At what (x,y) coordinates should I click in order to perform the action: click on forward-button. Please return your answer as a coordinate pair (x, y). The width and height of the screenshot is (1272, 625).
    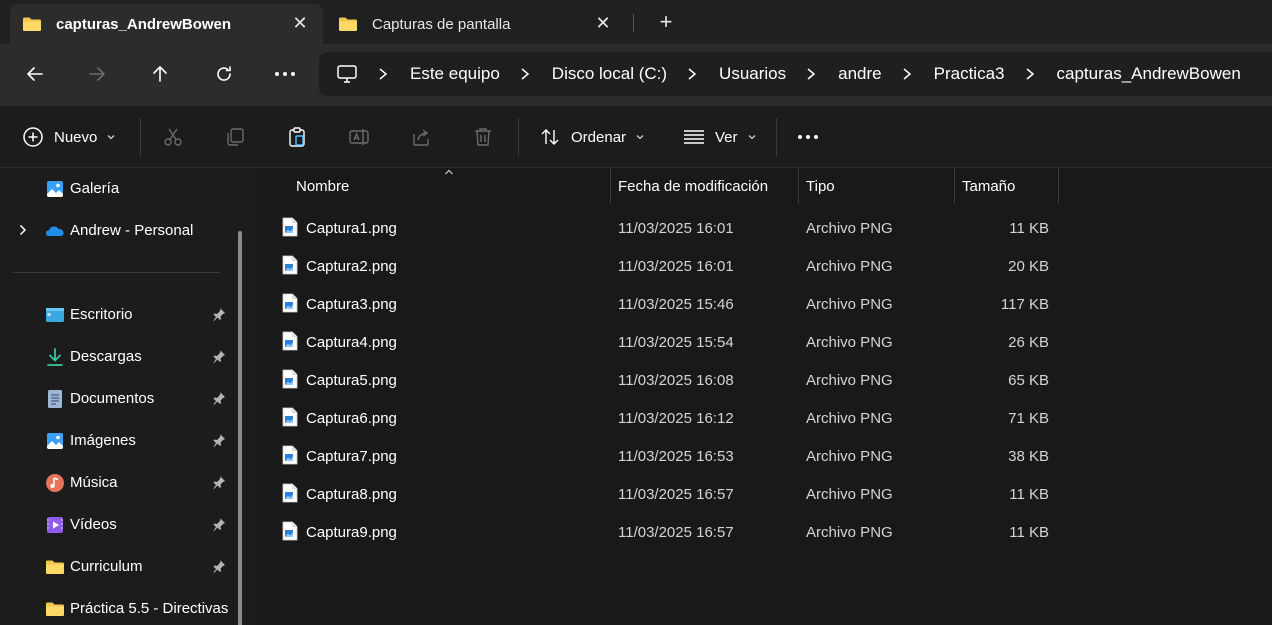
    Looking at the image, I should click on (97, 74).